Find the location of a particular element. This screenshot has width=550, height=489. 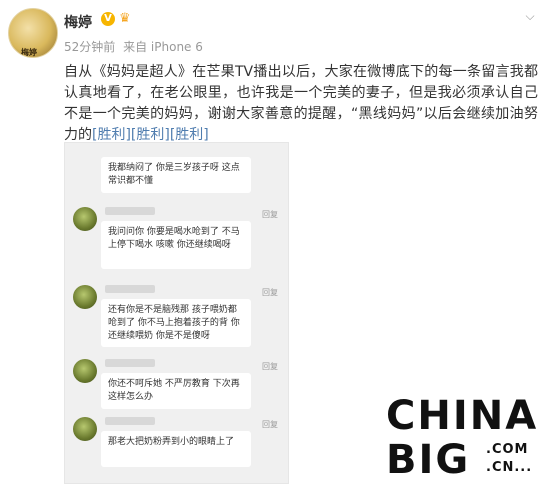

post-emoticons: [胜利][胜利][胜利] is located at coordinates (150, 135).